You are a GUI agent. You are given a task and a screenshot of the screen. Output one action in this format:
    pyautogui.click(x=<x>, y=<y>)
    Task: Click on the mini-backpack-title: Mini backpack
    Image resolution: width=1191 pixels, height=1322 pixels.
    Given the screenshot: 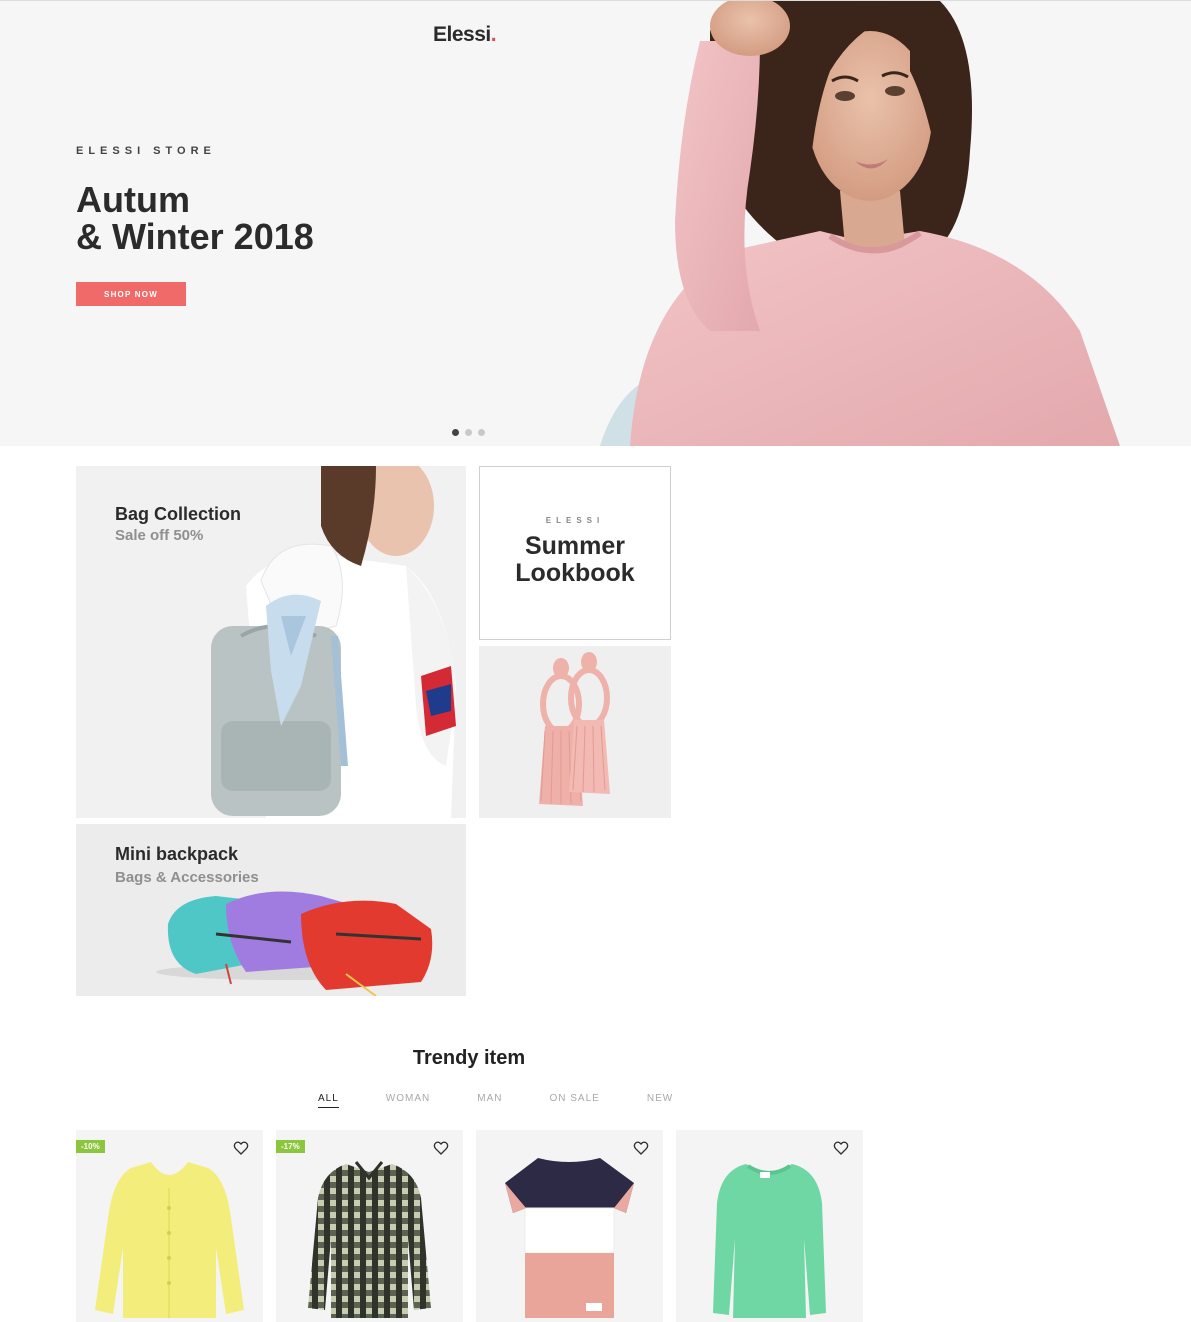 What is the action you would take?
    pyautogui.click(x=177, y=854)
    